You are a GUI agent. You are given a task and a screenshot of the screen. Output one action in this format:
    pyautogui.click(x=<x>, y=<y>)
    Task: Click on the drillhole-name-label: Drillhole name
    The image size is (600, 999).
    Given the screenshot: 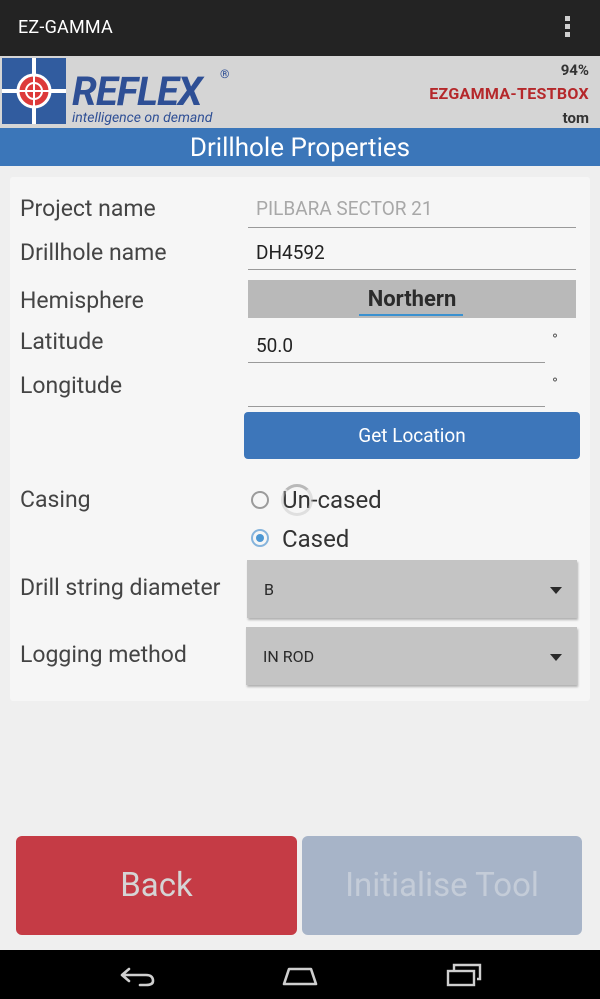 What is the action you would take?
    pyautogui.click(x=93, y=252)
    